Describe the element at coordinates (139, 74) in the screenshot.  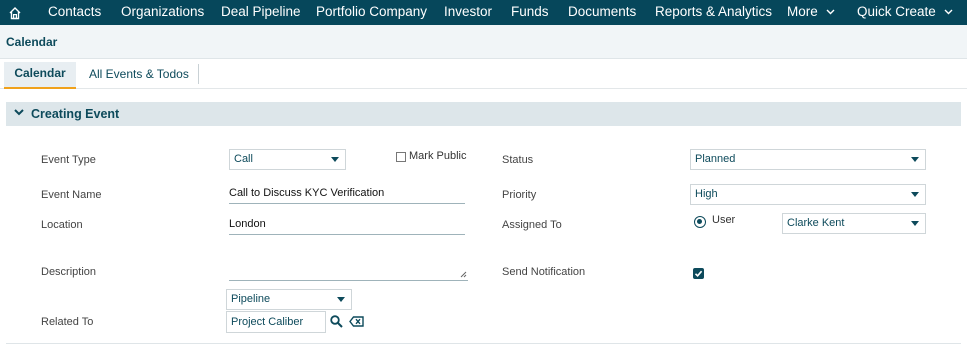
I see `tab-all-events-todos: All Events & Todos` at that location.